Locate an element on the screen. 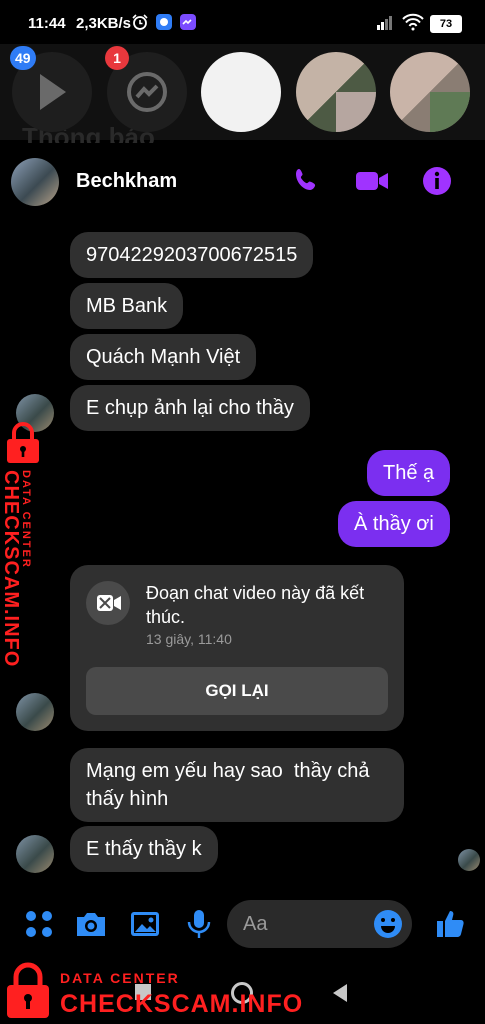 The image size is (485, 1024). seen-indicator-avatar is located at coordinates (469, 860).